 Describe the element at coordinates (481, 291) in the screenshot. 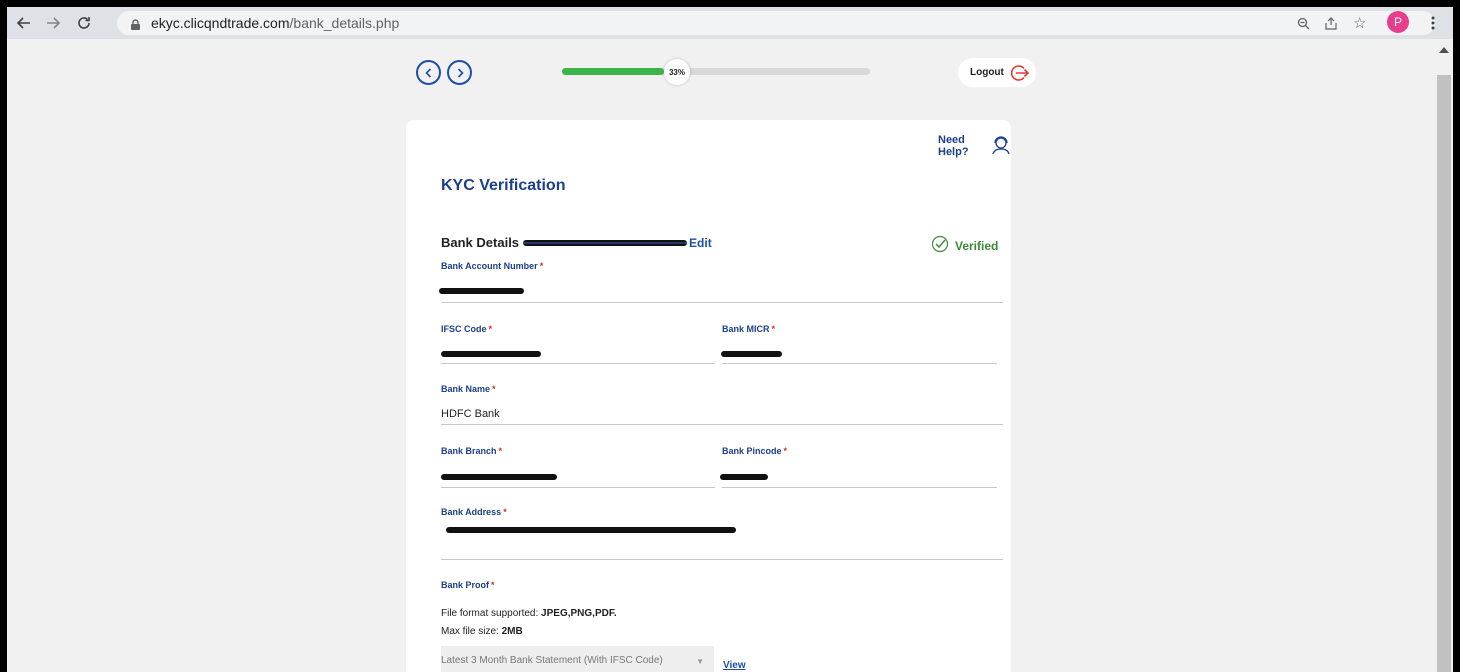

I see `account-number-input` at that location.